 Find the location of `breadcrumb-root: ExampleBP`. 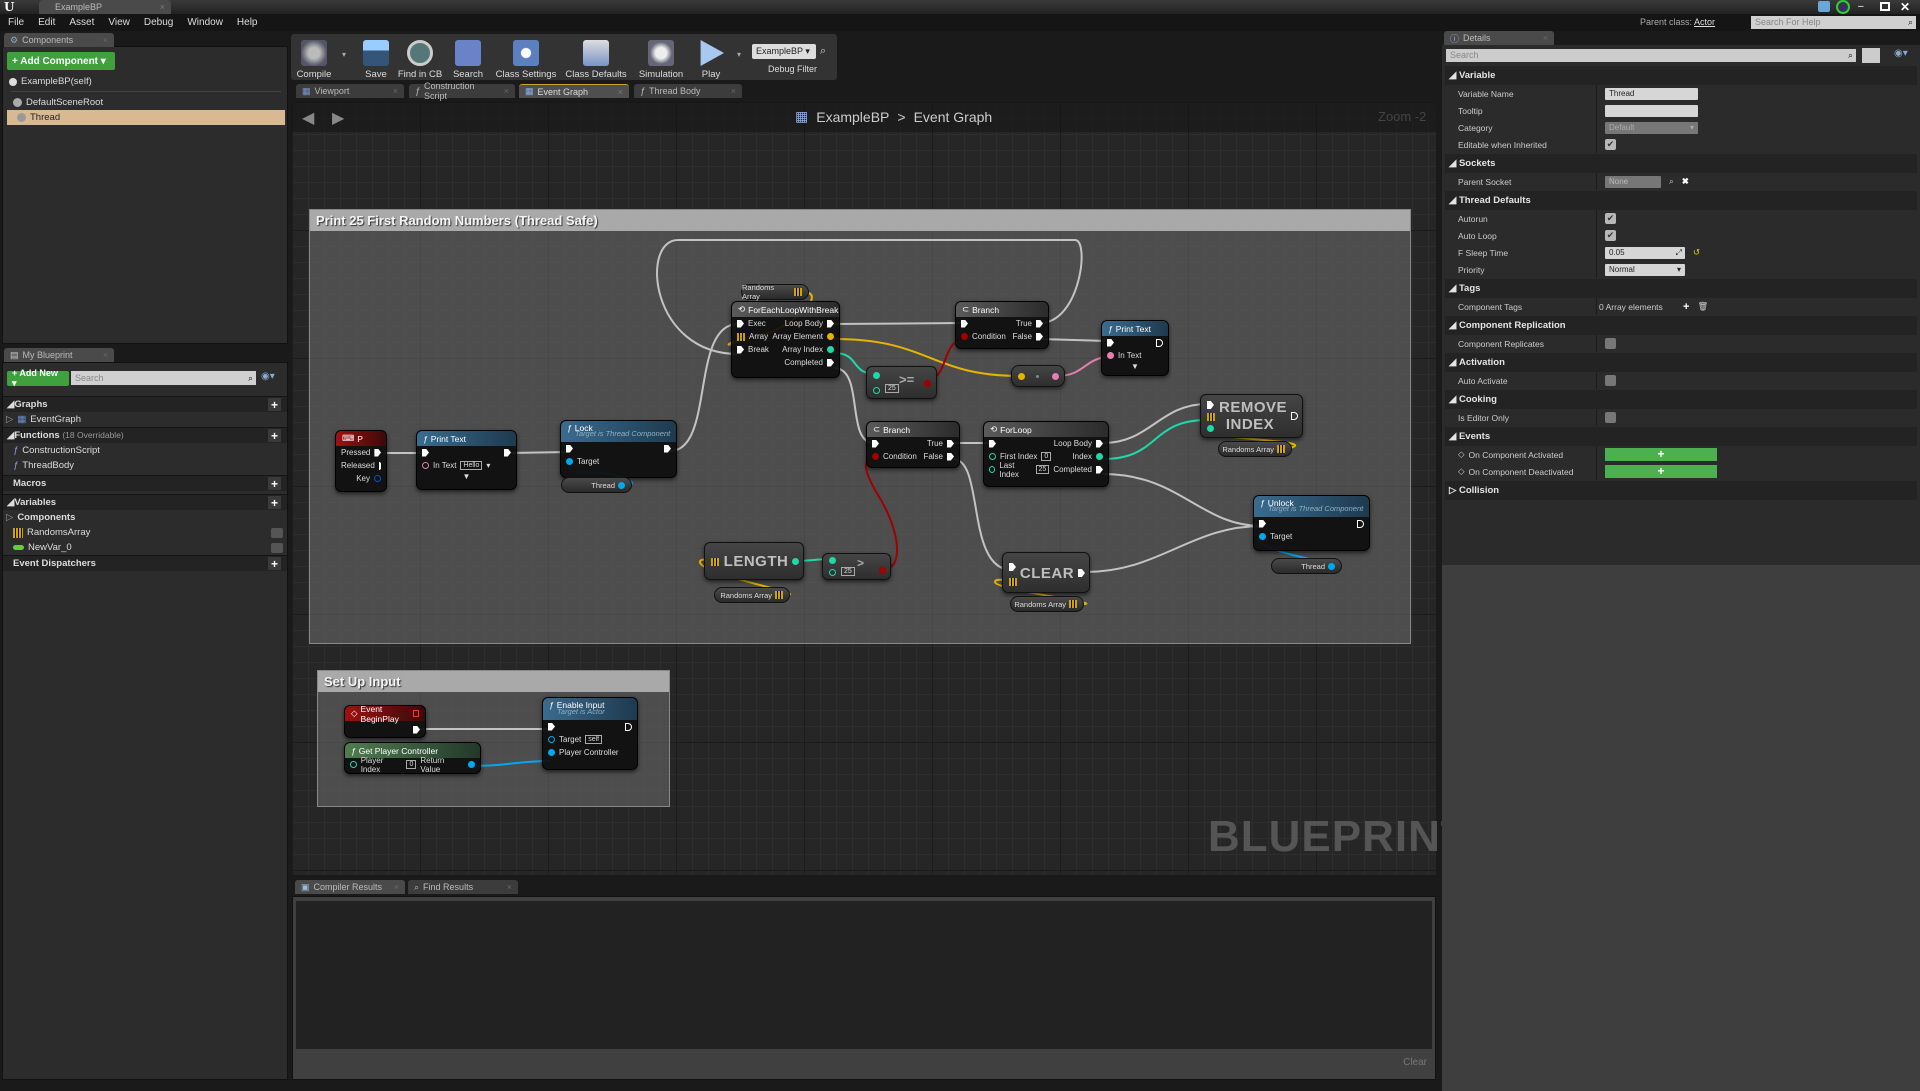

breadcrumb-root: ExampleBP is located at coordinates (852, 117).